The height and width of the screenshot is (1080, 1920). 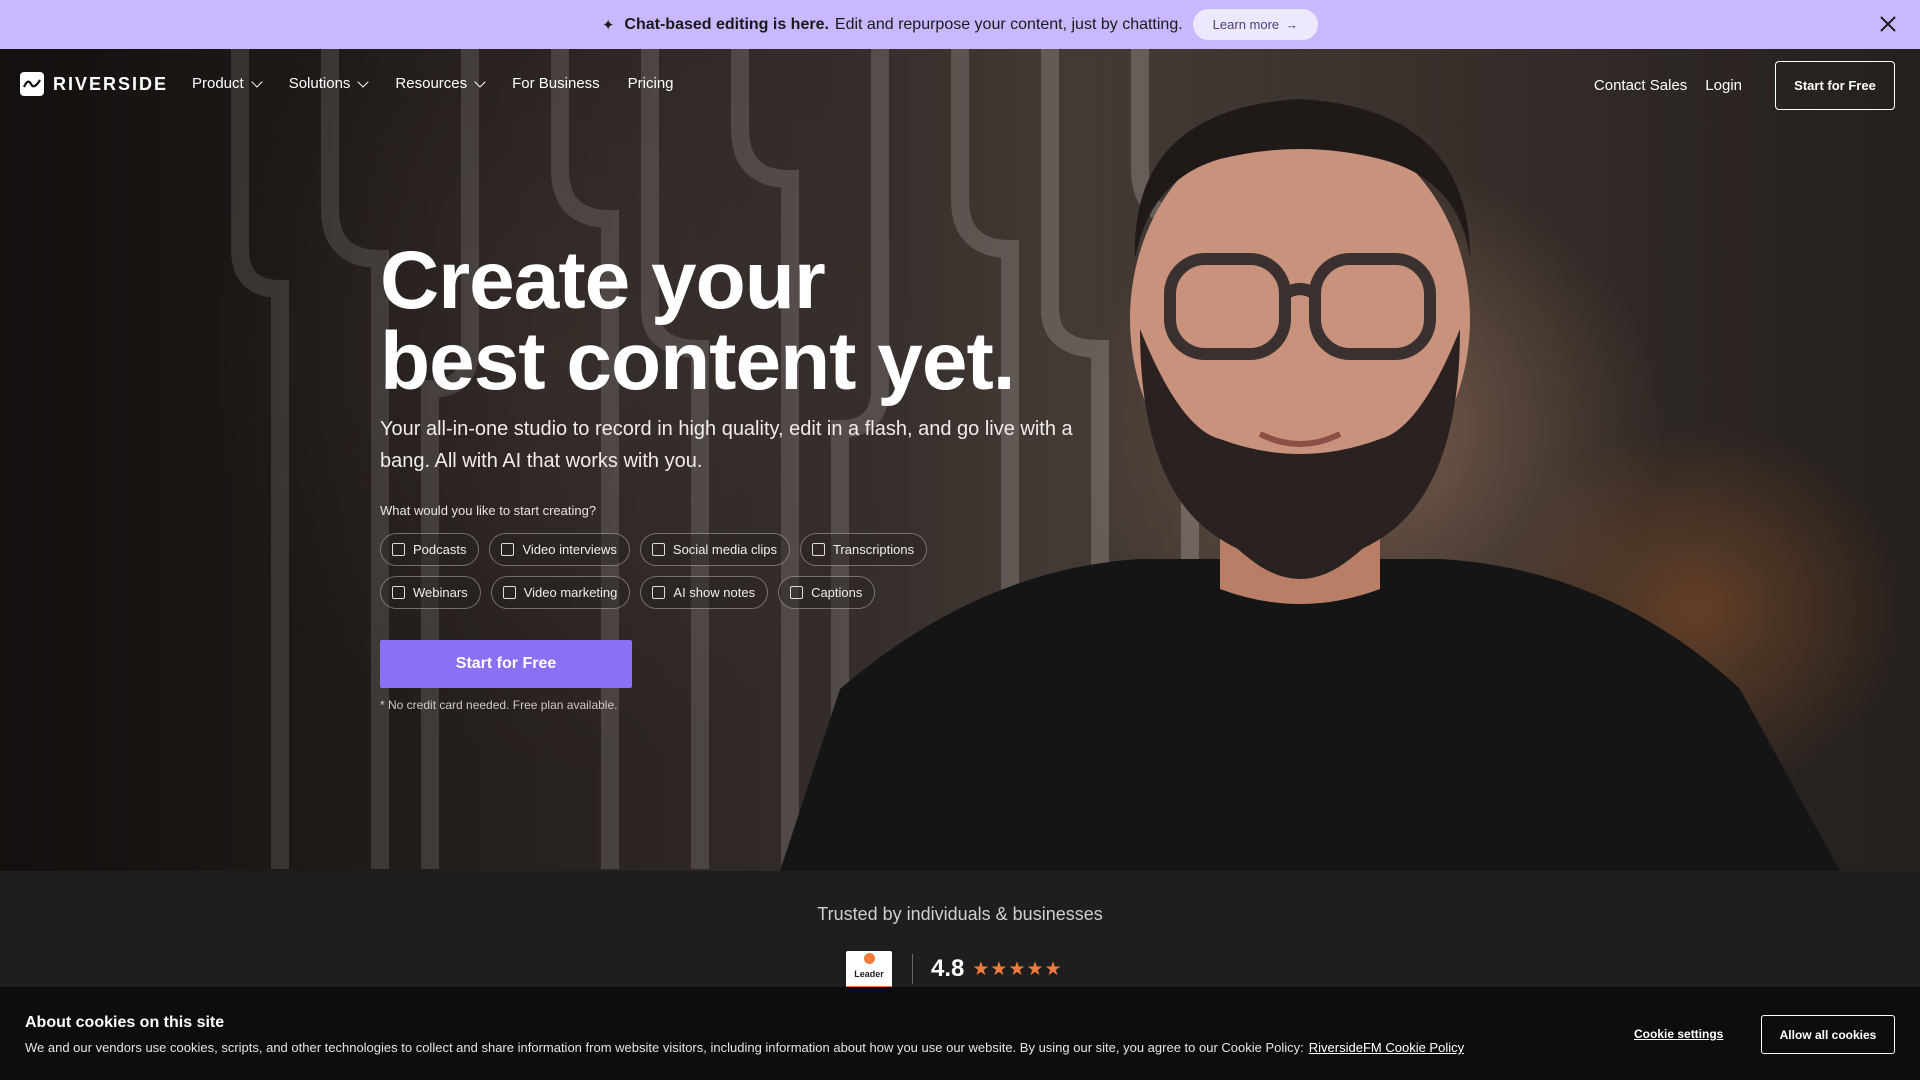 I want to click on headline-line-1: Create your, so click(x=603, y=280).